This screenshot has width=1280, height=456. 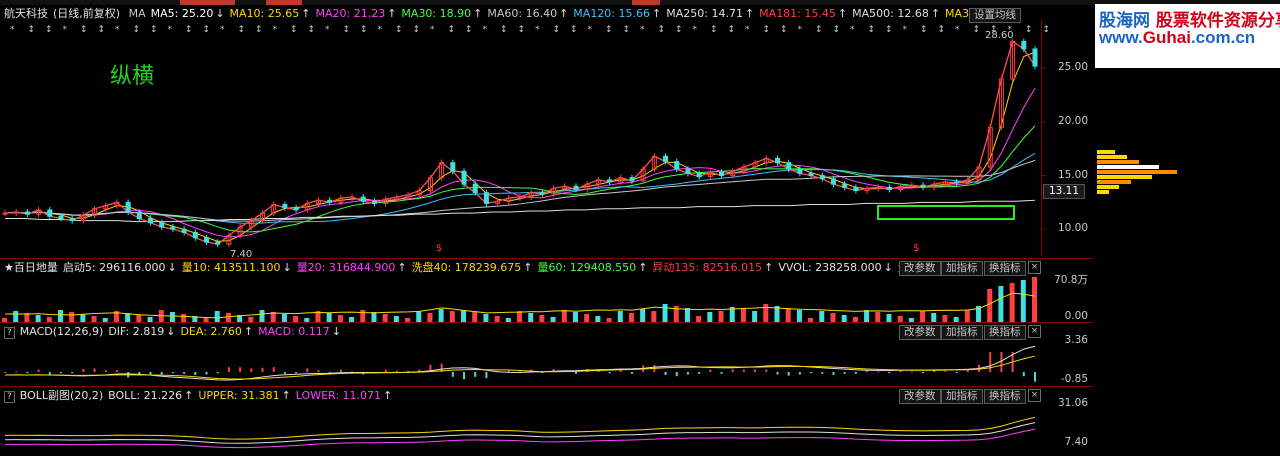 I want to click on header-item: MA500: 12.68, so click(x=890, y=13).